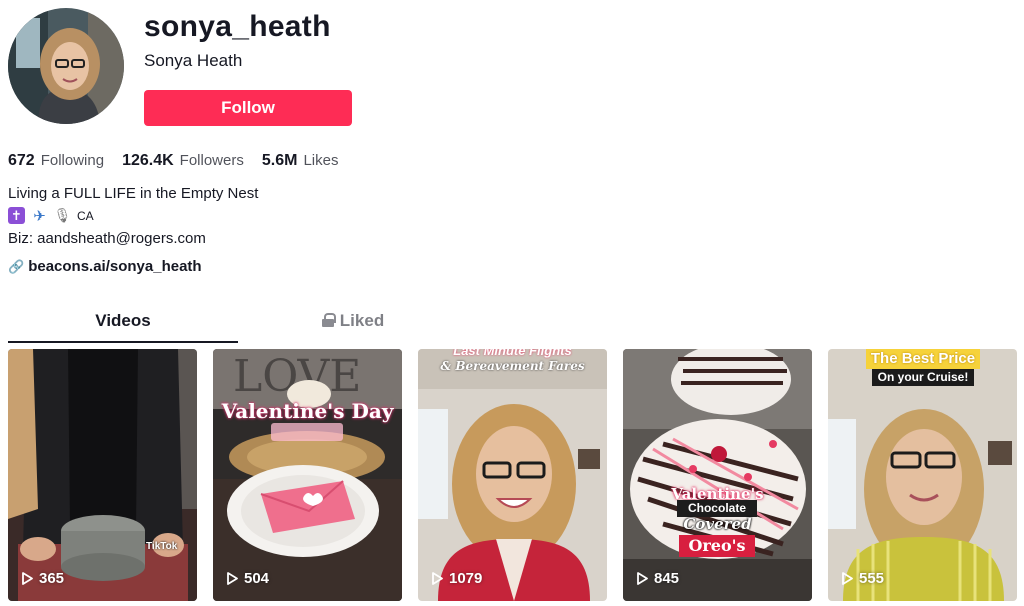 The height and width of the screenshot is (606, 1024). I want to click on video-overlay-line1: The Best Price, so click(923, 359).